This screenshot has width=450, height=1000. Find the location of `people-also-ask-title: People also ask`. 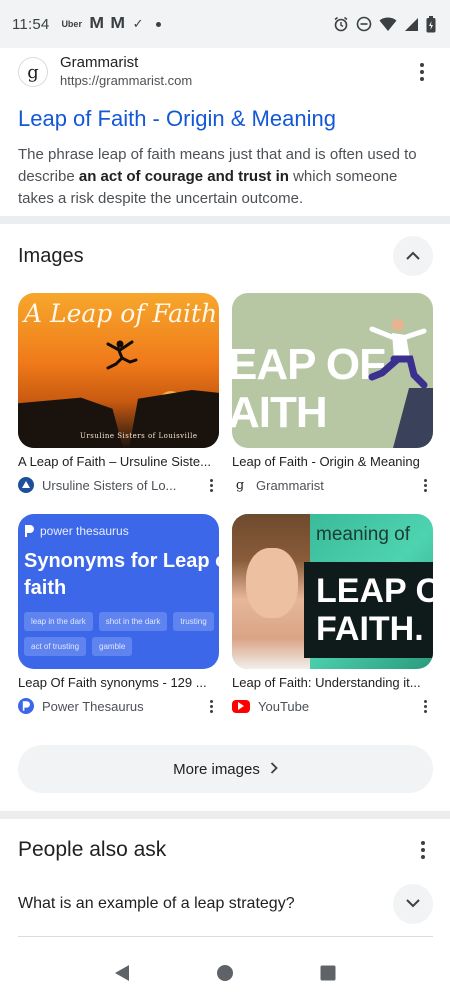

people-also-ask-title: People also ask is located at coordinates (92, 849).